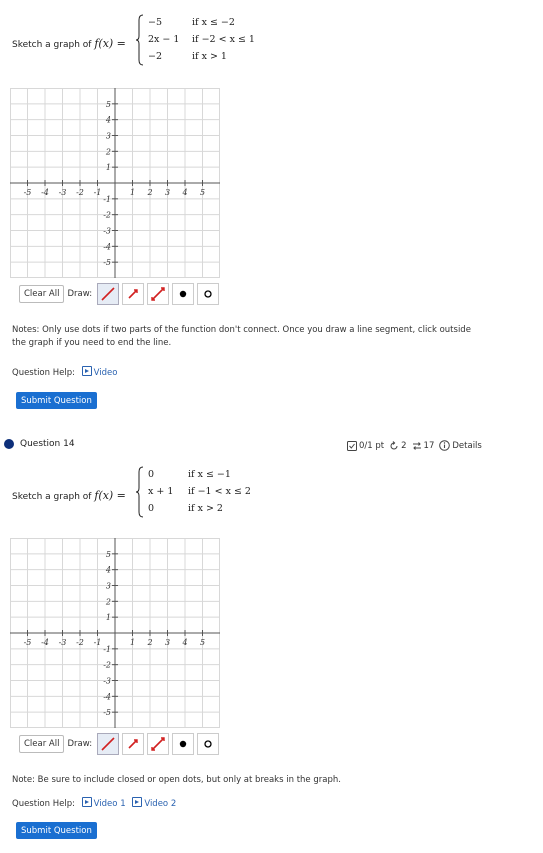 This screenshot has width=543, height=853. I want to click on q14-case-2-cond: if −1 < x ≤ 2, so click(219, 491).